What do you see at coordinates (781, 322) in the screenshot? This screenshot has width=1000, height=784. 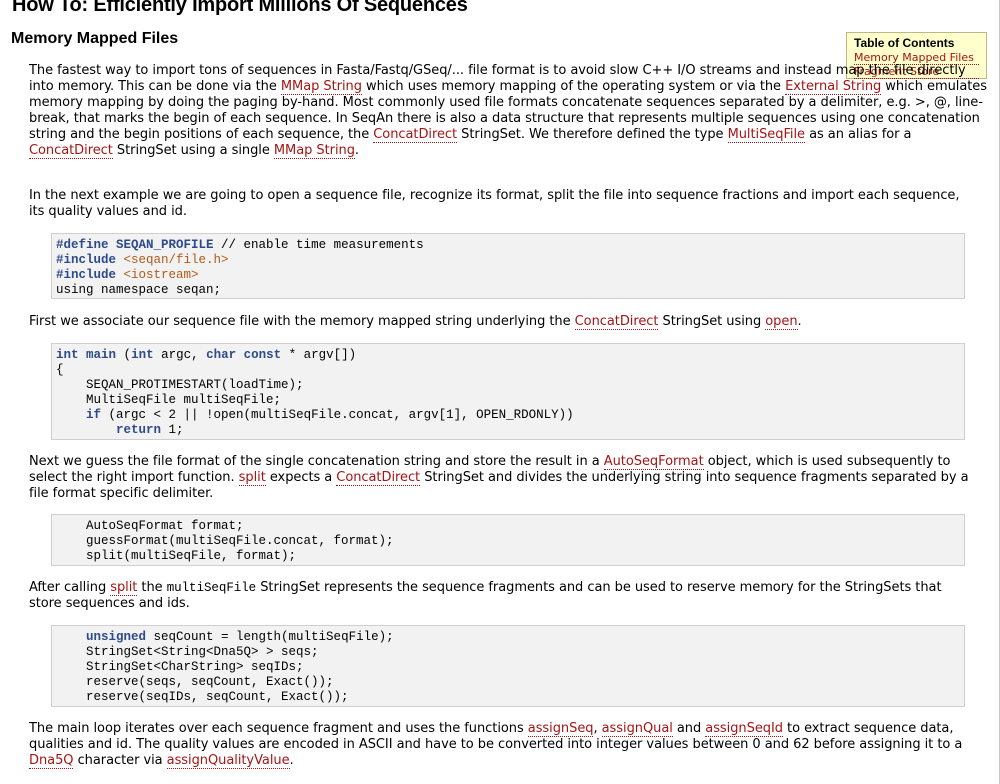 I see `link-open: open` at bounding box center [781, 322].